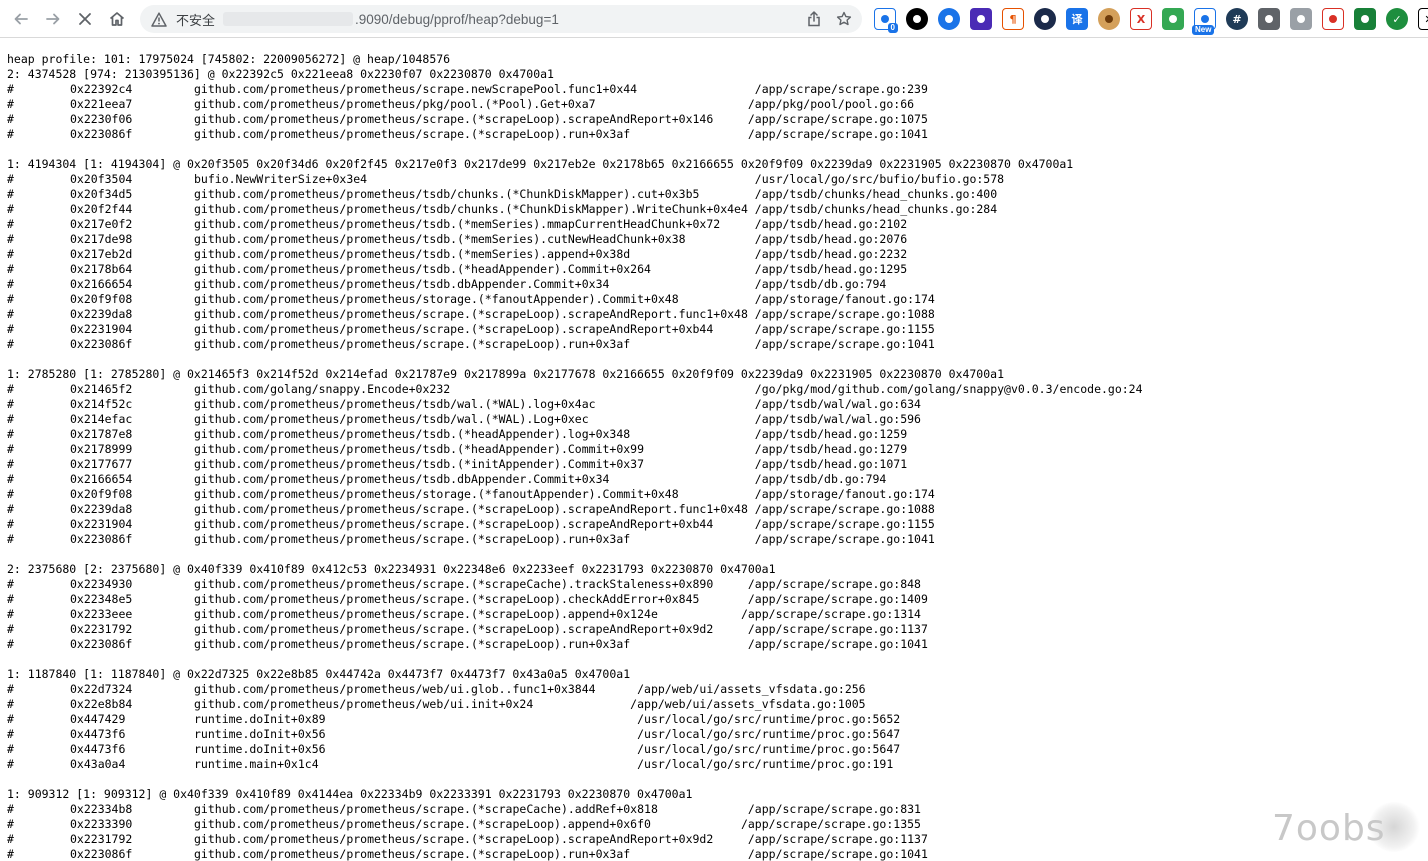 Image resolution: width=1428 pixels, height=861 pixels. I want to click on extensions-bar: 0 ¶ 译 X New # ✓ ✕, so click(1151, 21).